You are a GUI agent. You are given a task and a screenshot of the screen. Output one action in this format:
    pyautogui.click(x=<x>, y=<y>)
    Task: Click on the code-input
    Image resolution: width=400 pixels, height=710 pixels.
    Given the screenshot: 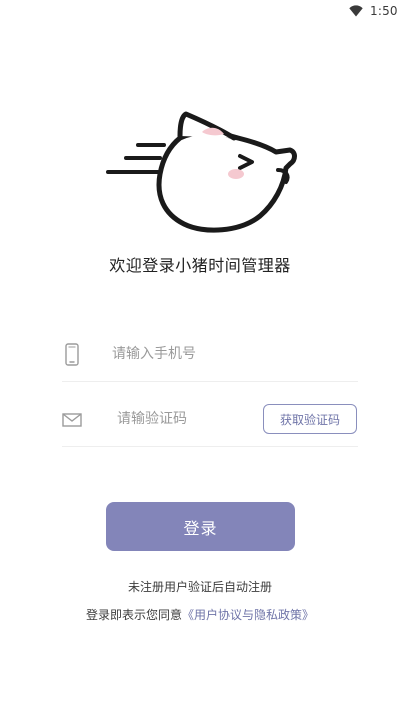 What is the action you would take?
    pyautogui.click(x=187, y=419)
    